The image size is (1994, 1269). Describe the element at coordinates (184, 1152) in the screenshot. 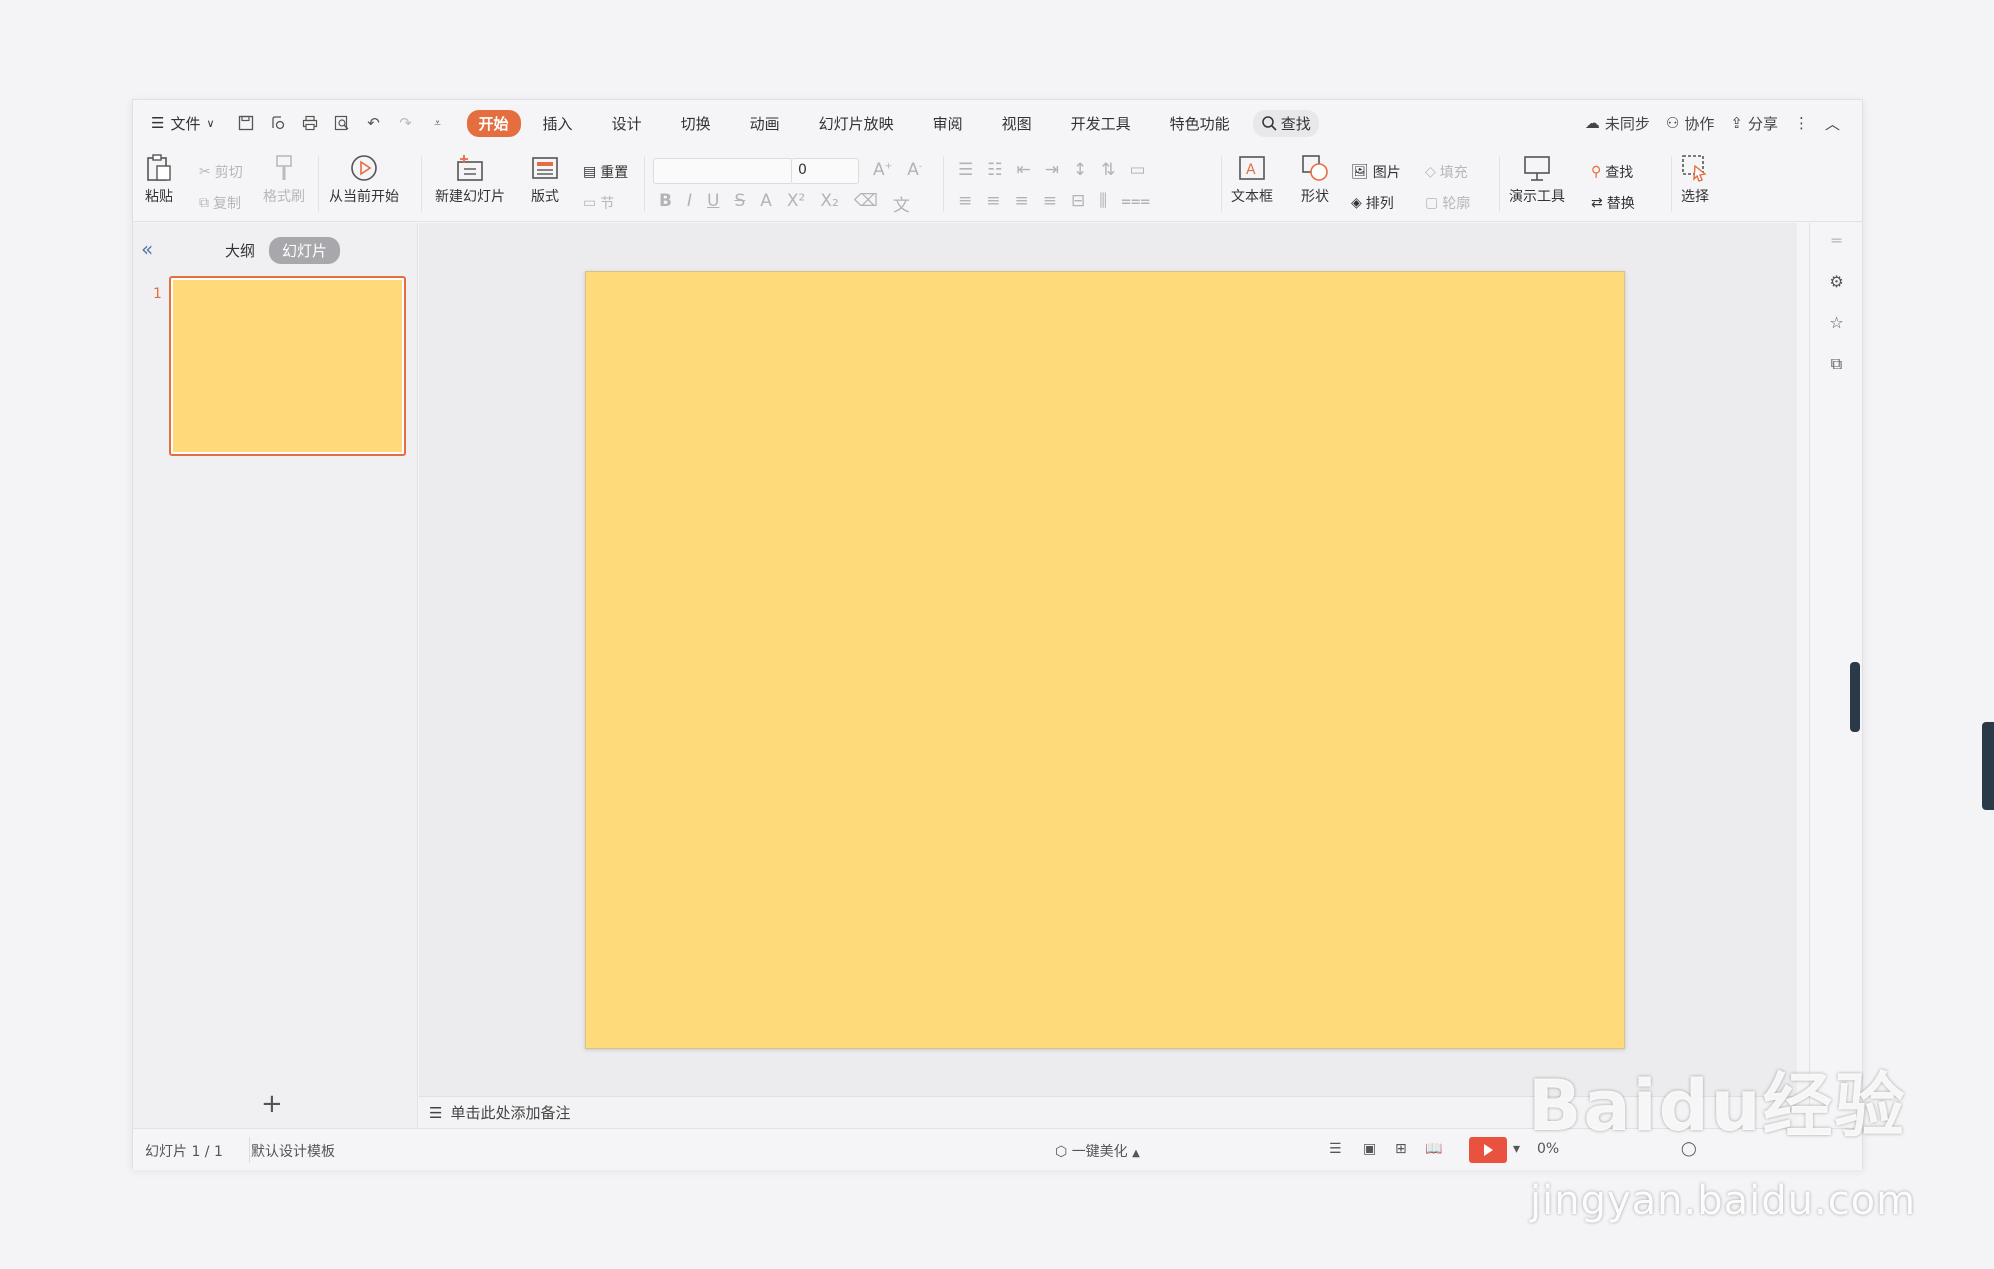

I see `slide-count: 幻灯片 1 / 1` at that location.